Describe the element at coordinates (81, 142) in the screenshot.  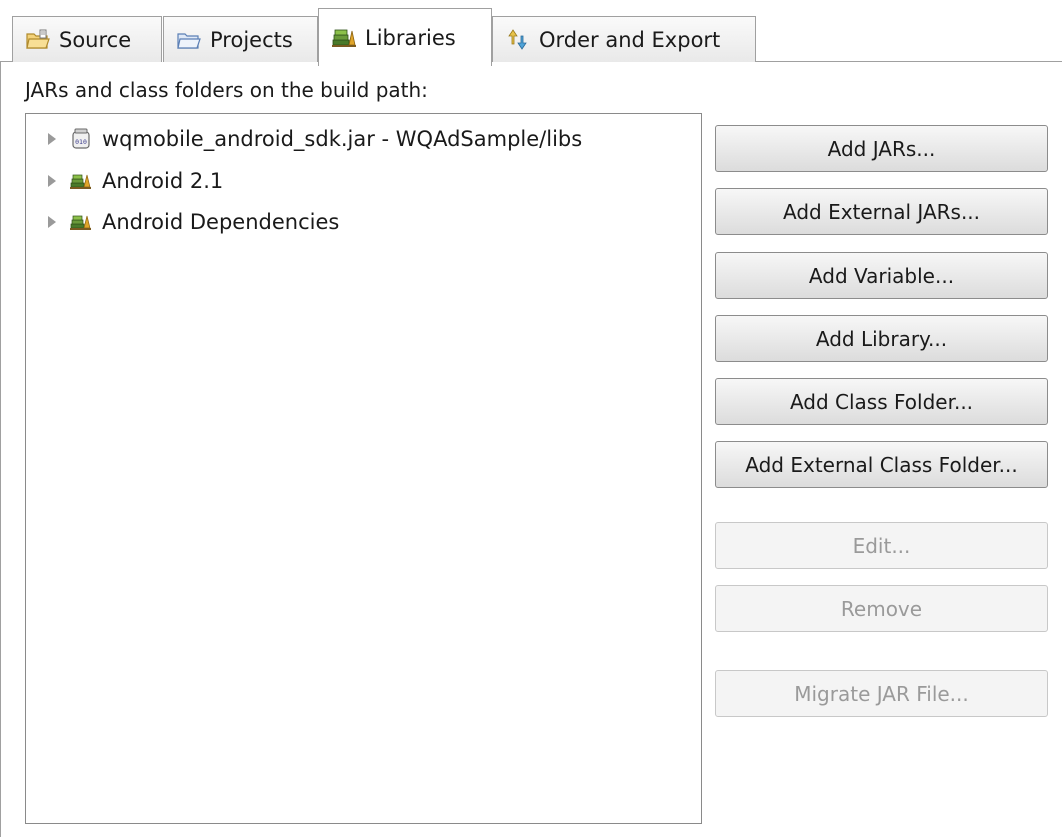
I see `svg-text: 010` at that location.